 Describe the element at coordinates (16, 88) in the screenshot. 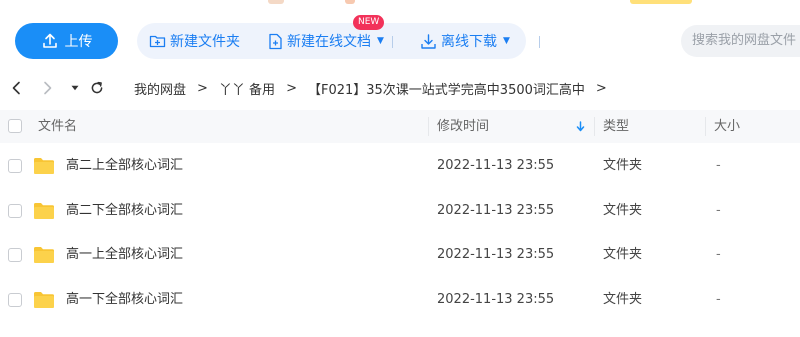

I see `back-arrow-icon` at that location.